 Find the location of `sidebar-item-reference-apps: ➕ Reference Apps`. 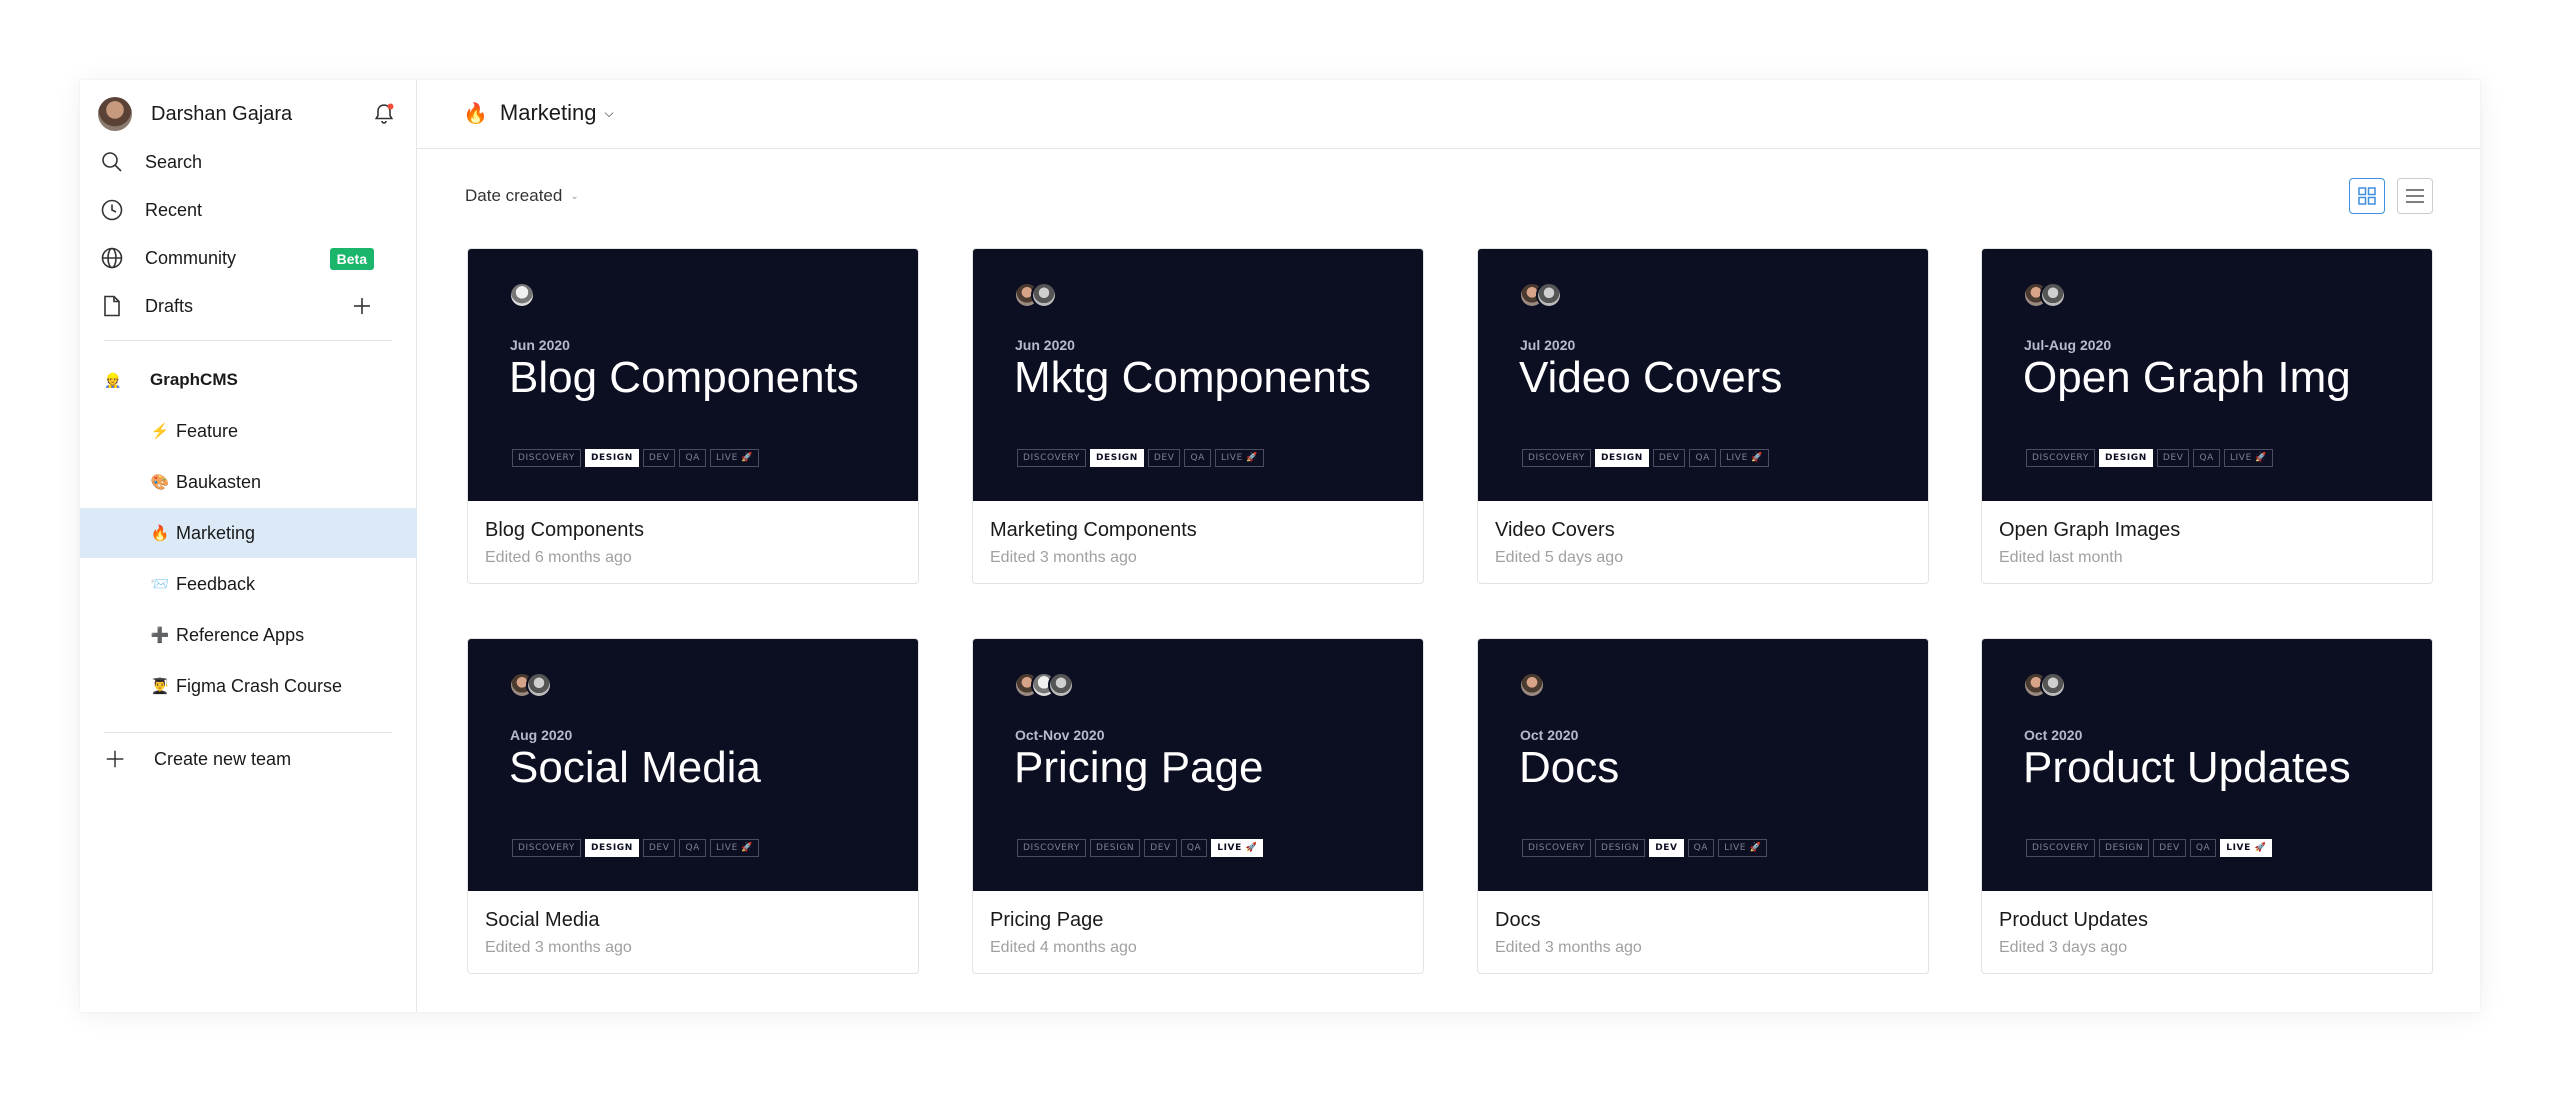

sidebar-item-reference-apps: ➕ Reference Apps is located at coordinates (248, 635).